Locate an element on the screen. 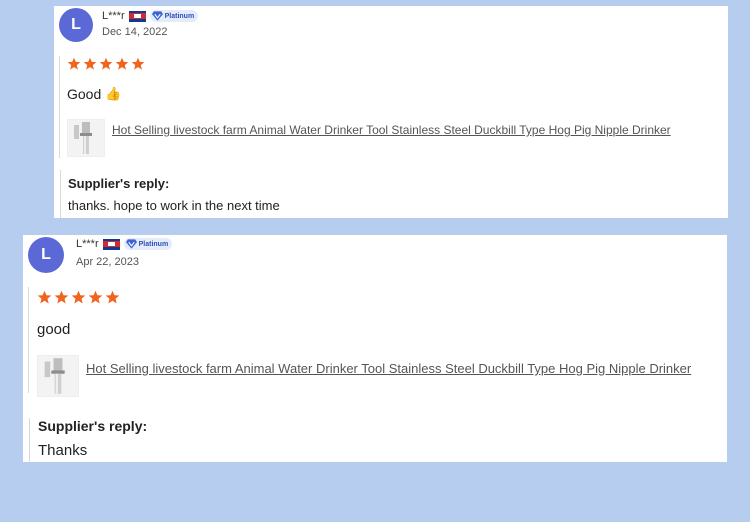 This screenshot has height=522, width=750. review-text: good is located at coordinates (54, 329).